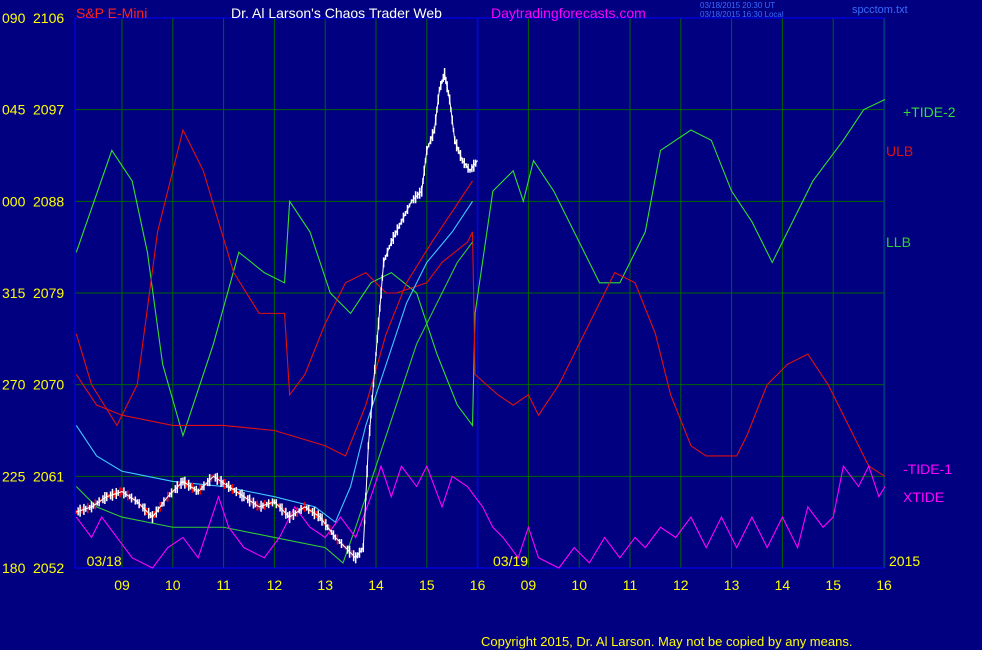  Describe the element at coordinates (923, 497) in the screenshot. I see `series-label: XTIDE` at that location.